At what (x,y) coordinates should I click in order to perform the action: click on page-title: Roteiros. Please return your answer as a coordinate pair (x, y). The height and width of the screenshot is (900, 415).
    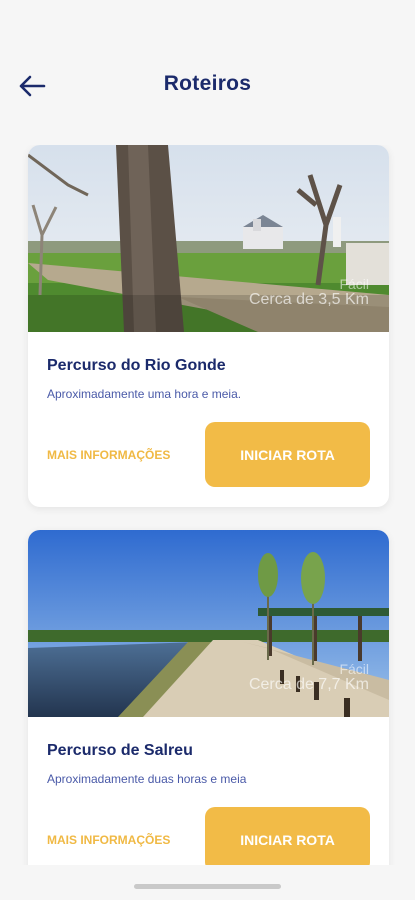
    Looking at the image, I should click on (207, 83).